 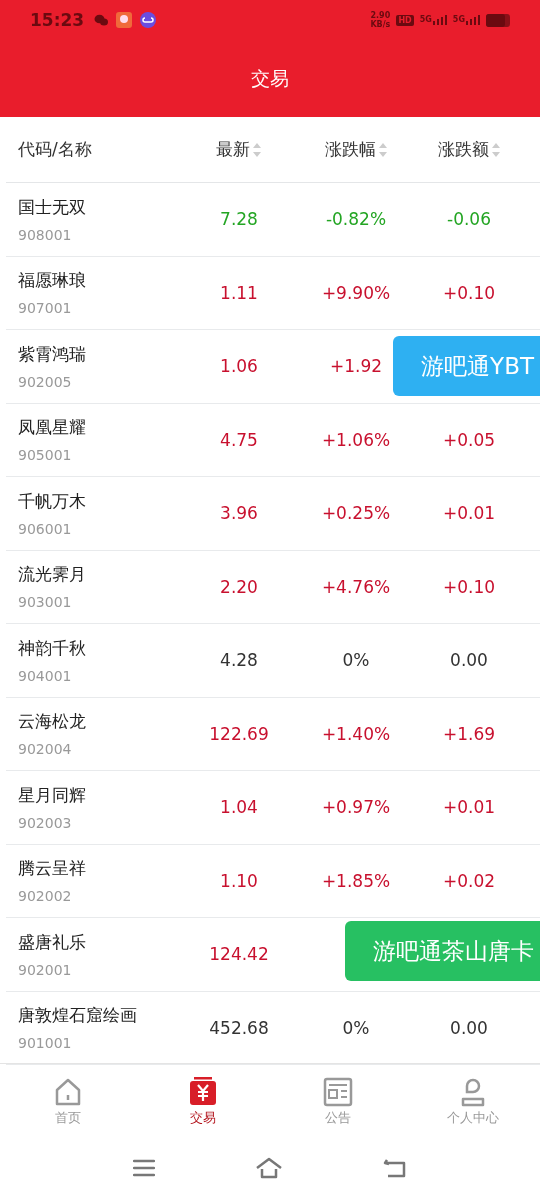 What do you see at coordinates (148, 20) in the screenshot?
I see `link-icon` at bounding box center [148, 20].